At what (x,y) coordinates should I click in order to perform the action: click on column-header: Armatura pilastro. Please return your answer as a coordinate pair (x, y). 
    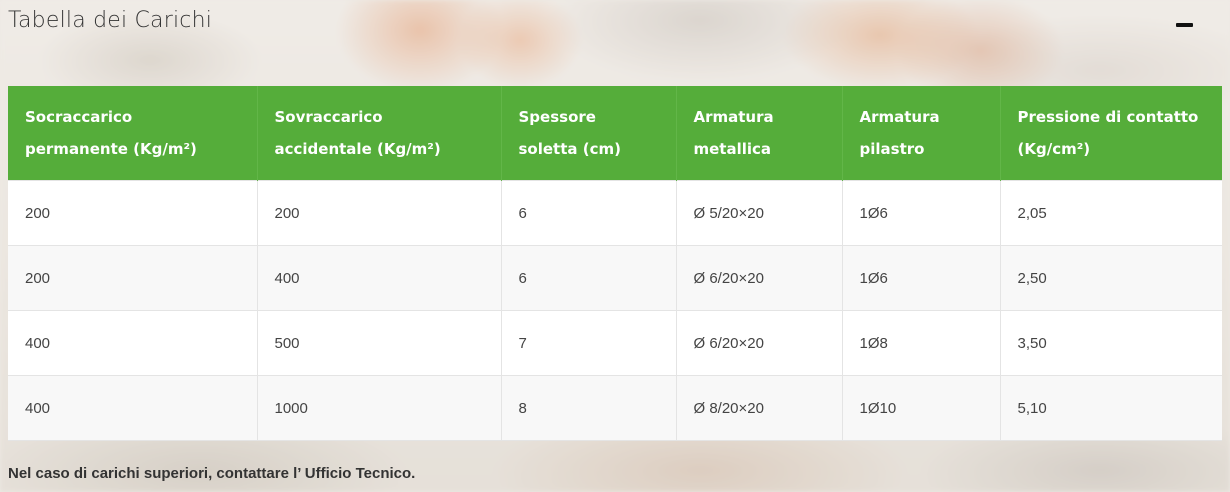
    Looking at the image, I should click on (921, 133).